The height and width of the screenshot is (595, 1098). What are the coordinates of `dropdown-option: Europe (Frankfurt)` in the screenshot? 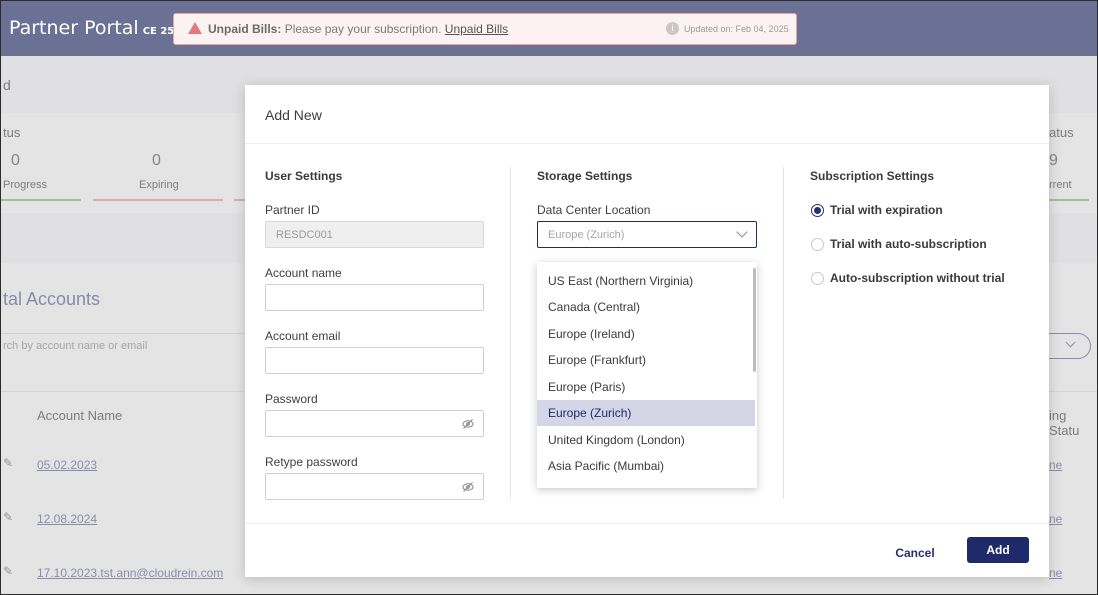 It's located at (646, 360).